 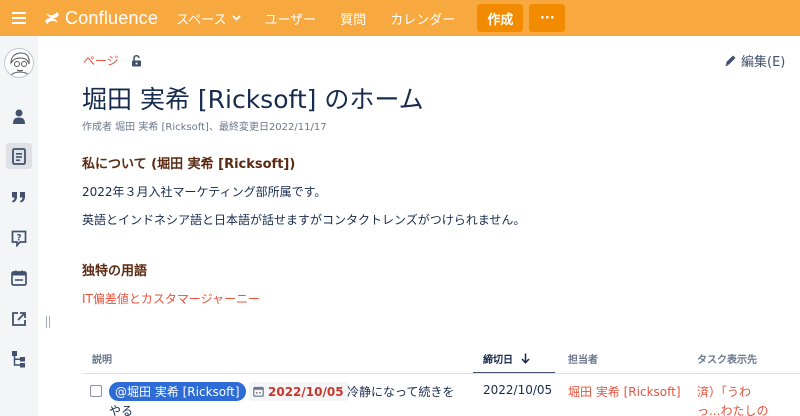 I want to click on task-location-link-line-2: っ...わたしの, so click(x=732, y=409).